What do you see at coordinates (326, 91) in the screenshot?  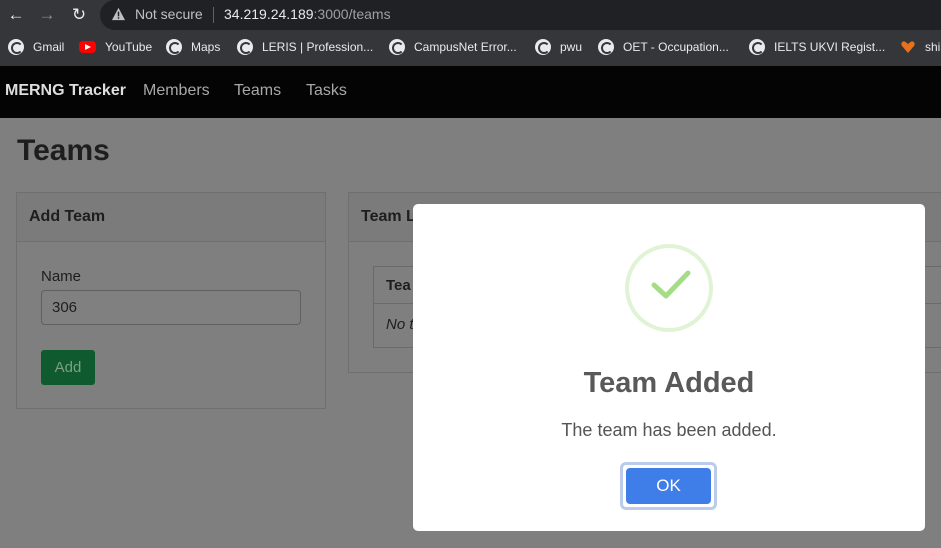 I see `nav-link-tasks: Tasks` at bounding box center [326, 91].